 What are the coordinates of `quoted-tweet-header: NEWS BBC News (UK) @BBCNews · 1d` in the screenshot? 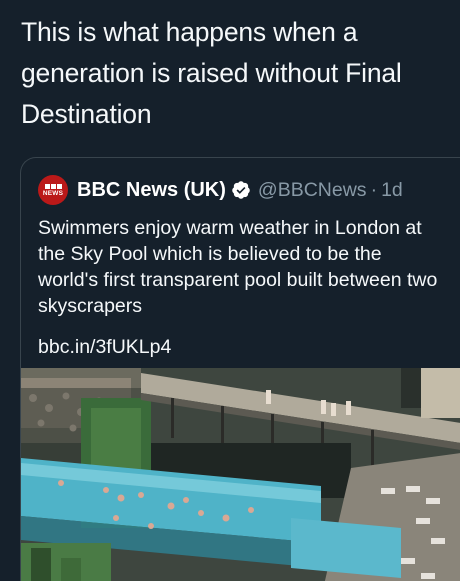 It's located at (220, 190).